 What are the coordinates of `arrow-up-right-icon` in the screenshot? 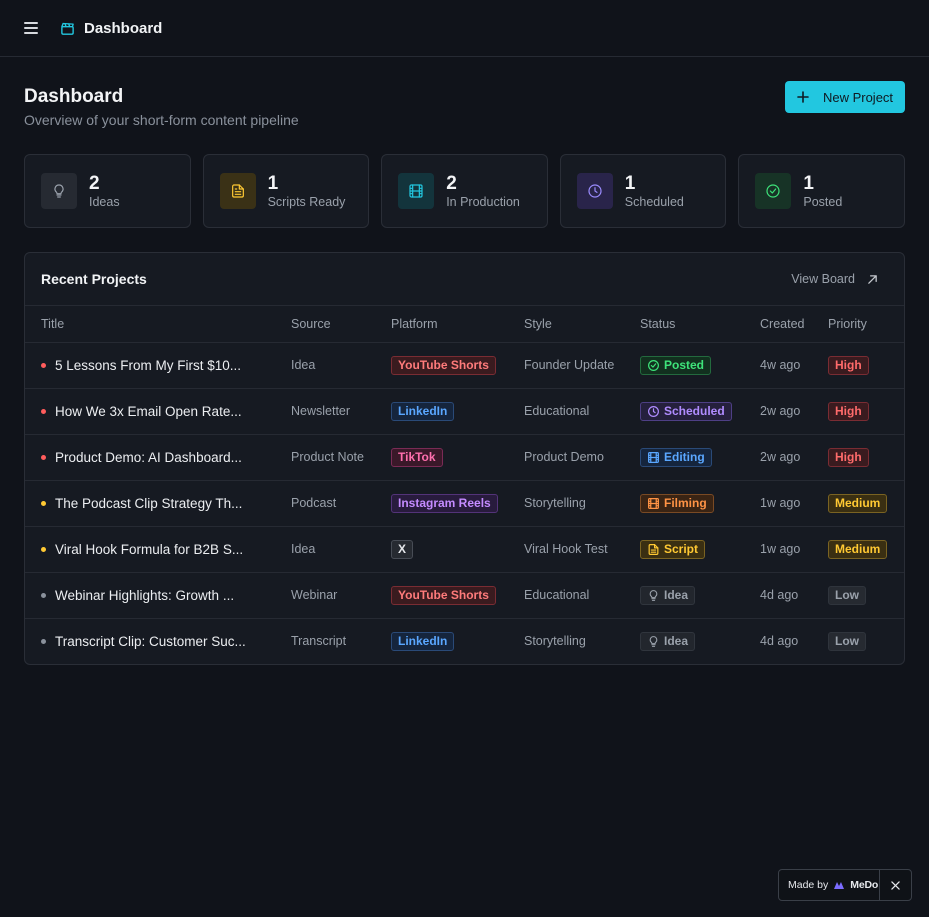 It's located at (872, 279).